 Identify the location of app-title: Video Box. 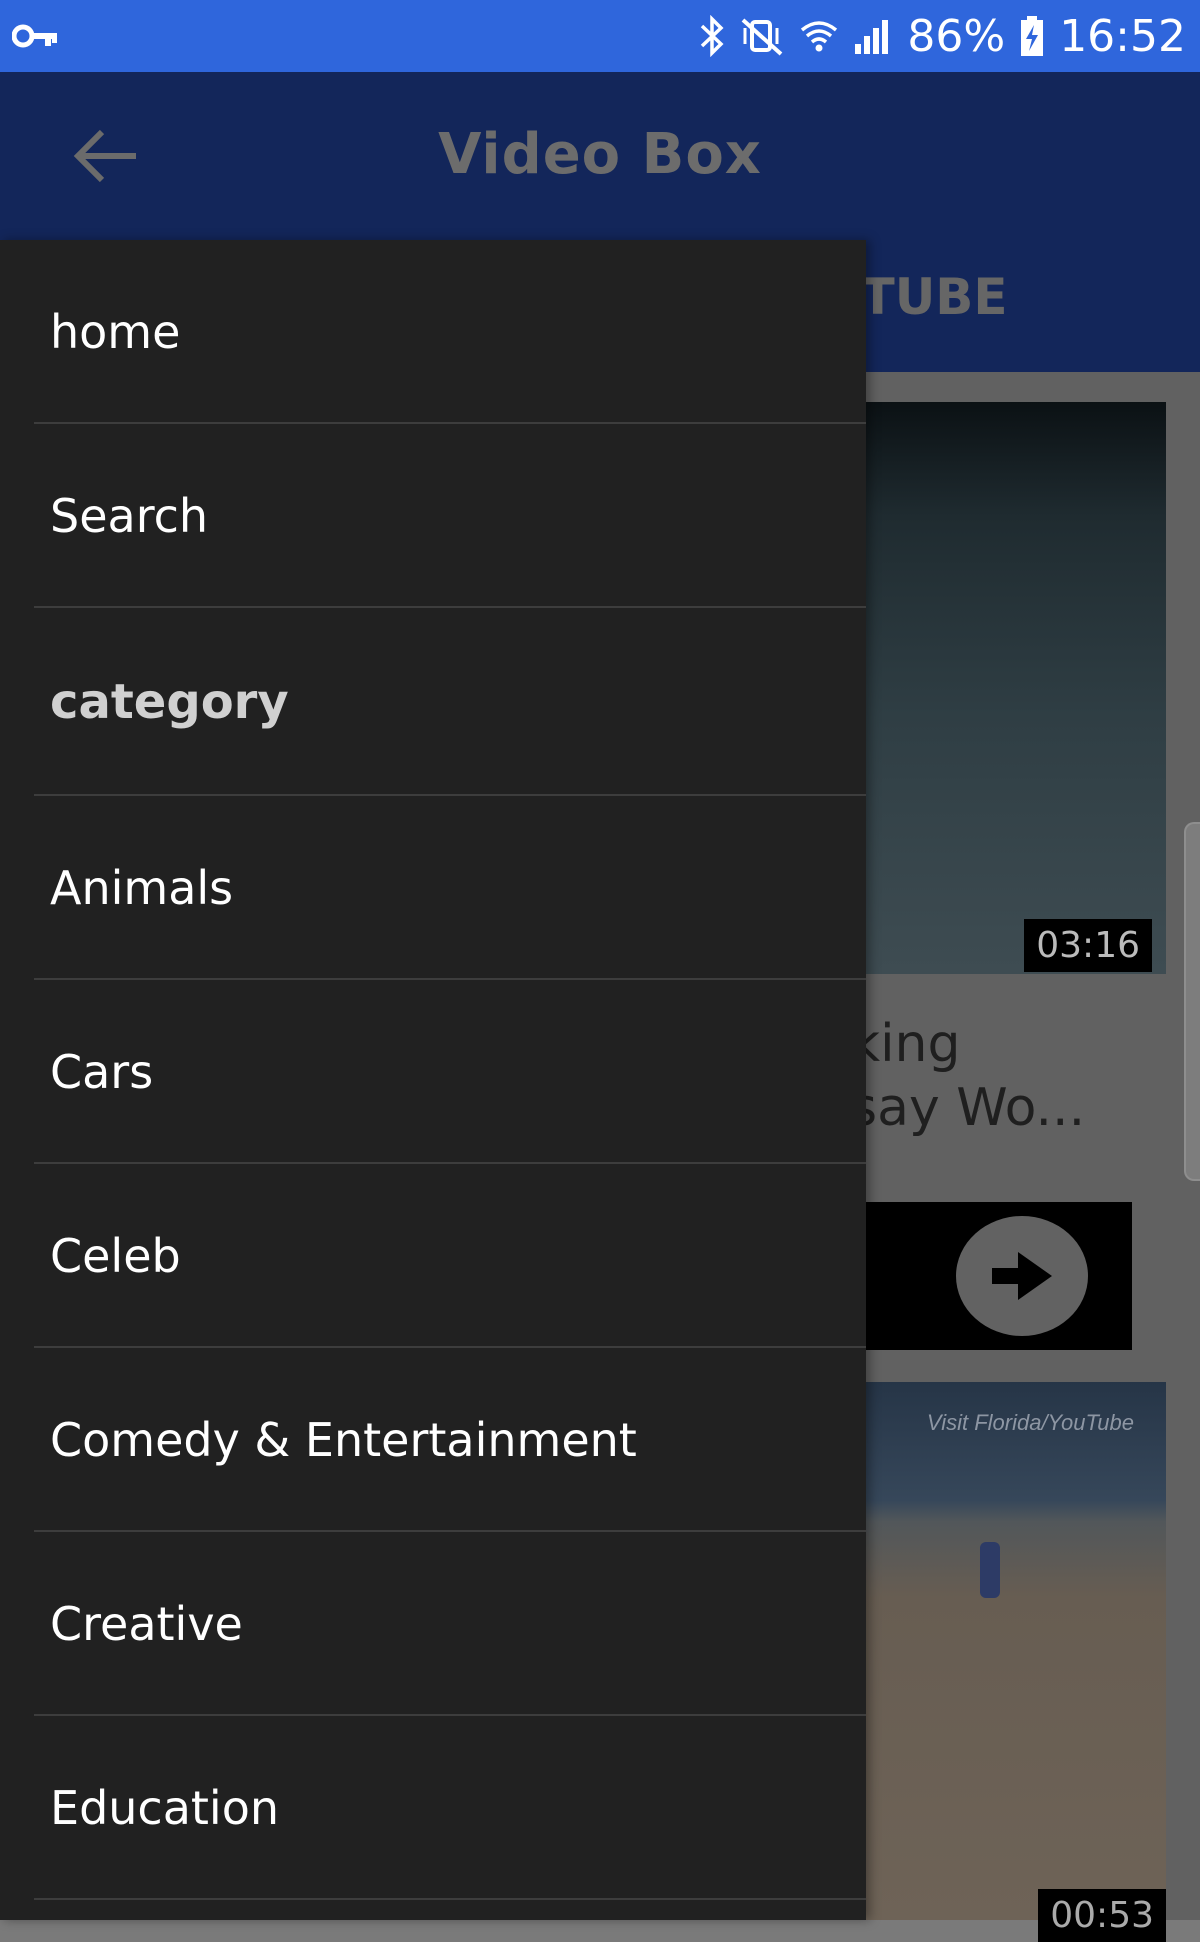
(600, 154).